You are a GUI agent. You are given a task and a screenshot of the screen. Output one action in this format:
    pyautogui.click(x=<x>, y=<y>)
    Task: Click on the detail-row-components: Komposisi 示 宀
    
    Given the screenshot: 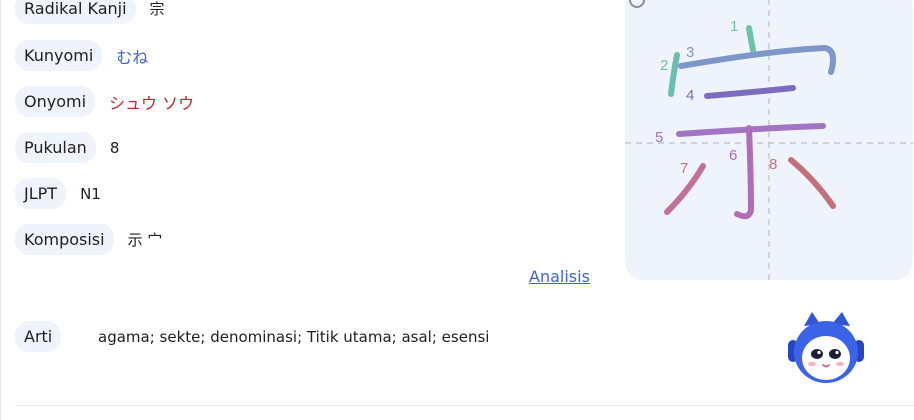 What is the action you would take?
    pyautogui.click(x=88, y=239)
    